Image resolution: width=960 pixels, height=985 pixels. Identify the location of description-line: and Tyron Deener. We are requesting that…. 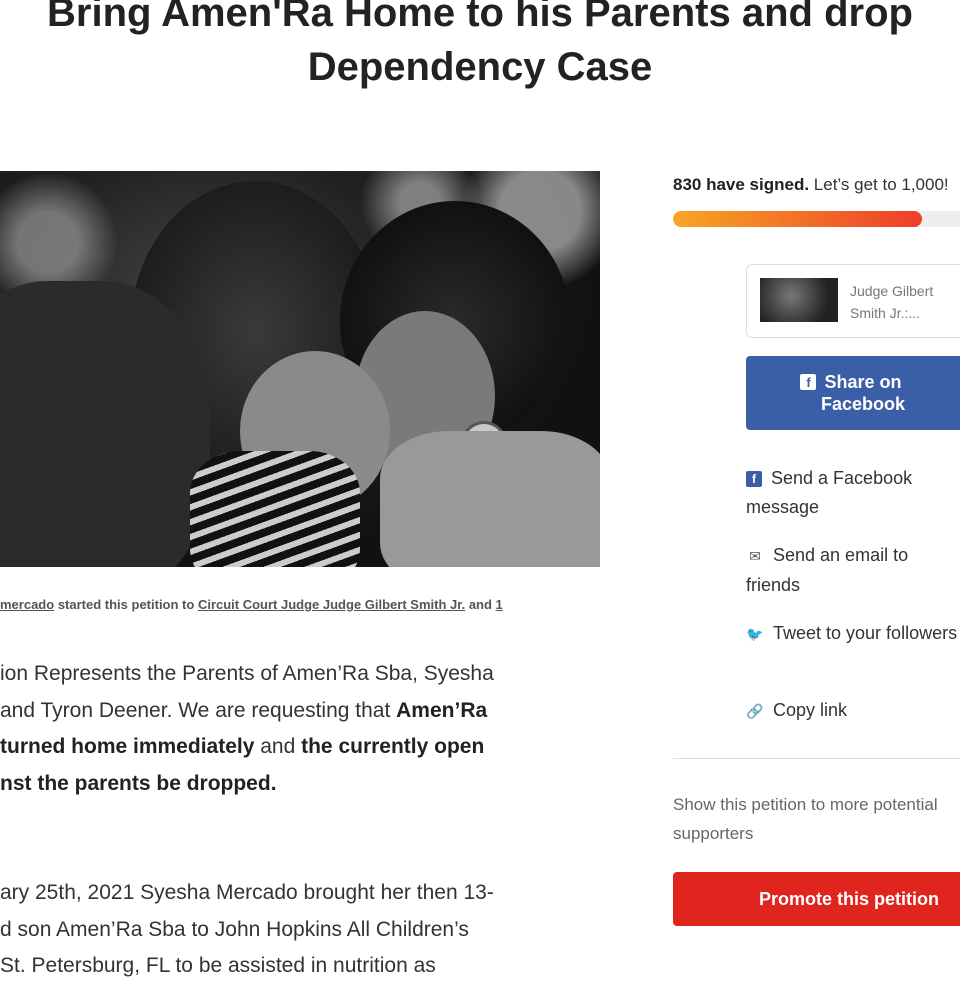
(244, 710).